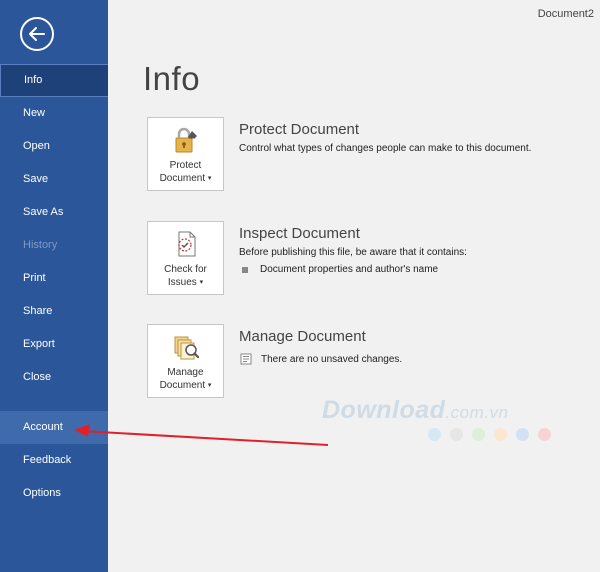 This screenshot has height=572, width=600. What do you see at coordinates (54, 80) in the screenshot?
I see `nav-item-info: Info` at bounding box center [54, 80].